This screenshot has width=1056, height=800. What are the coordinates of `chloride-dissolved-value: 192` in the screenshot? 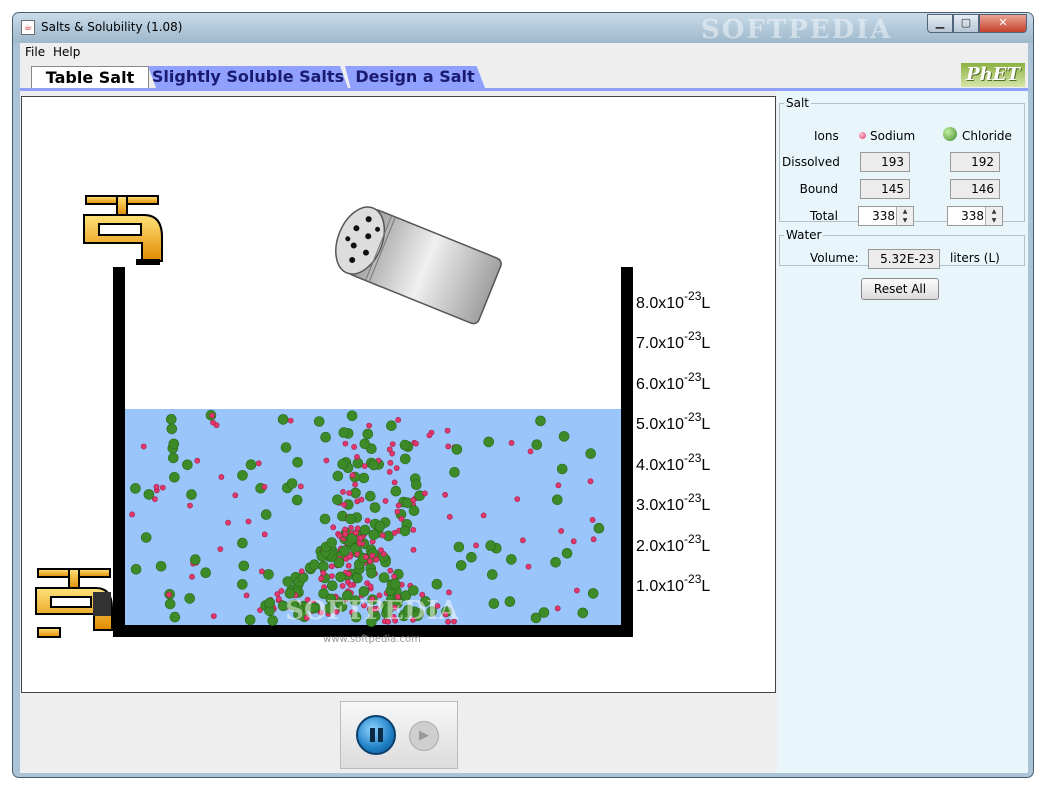 It's located at (975, 162).